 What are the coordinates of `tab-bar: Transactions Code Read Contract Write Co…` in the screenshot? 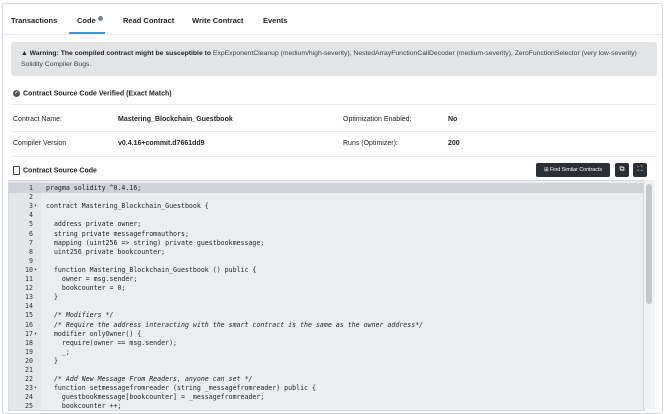 It's located at (332, 19).